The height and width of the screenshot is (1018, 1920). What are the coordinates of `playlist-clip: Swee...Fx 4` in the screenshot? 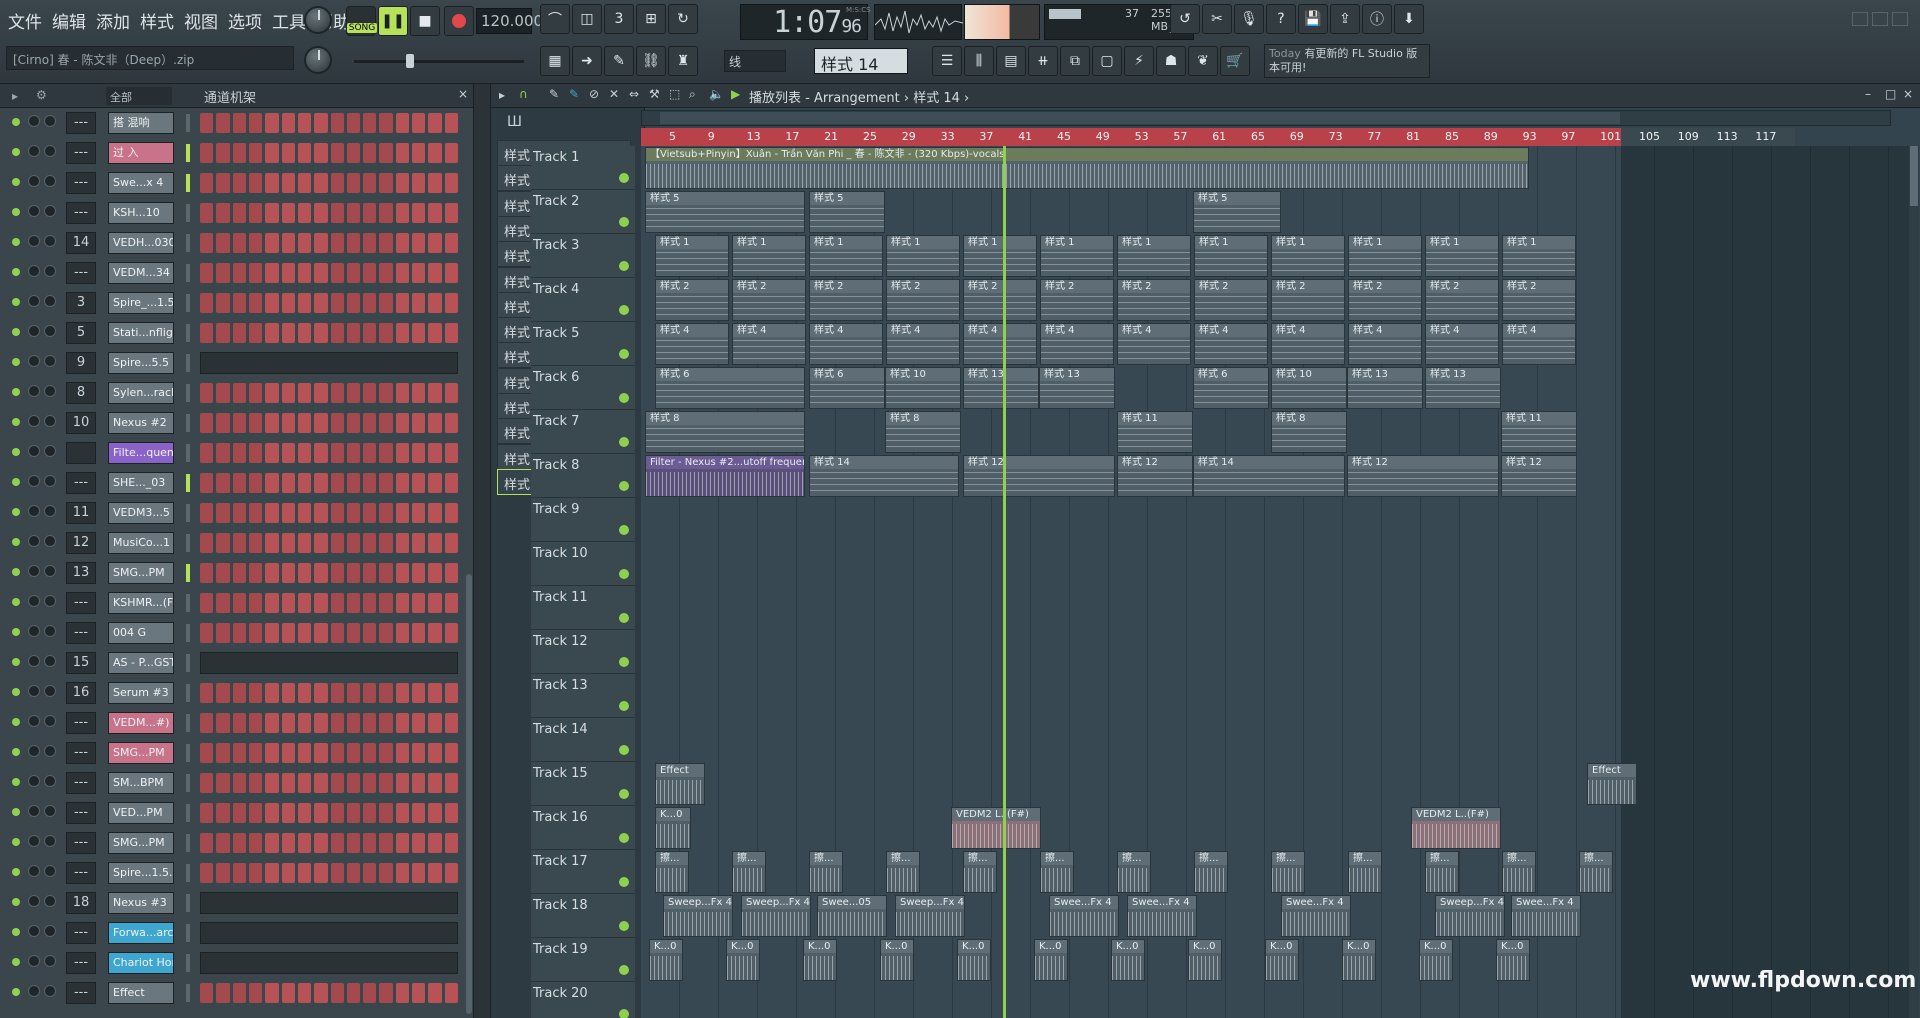 It's located at (1316, 916).